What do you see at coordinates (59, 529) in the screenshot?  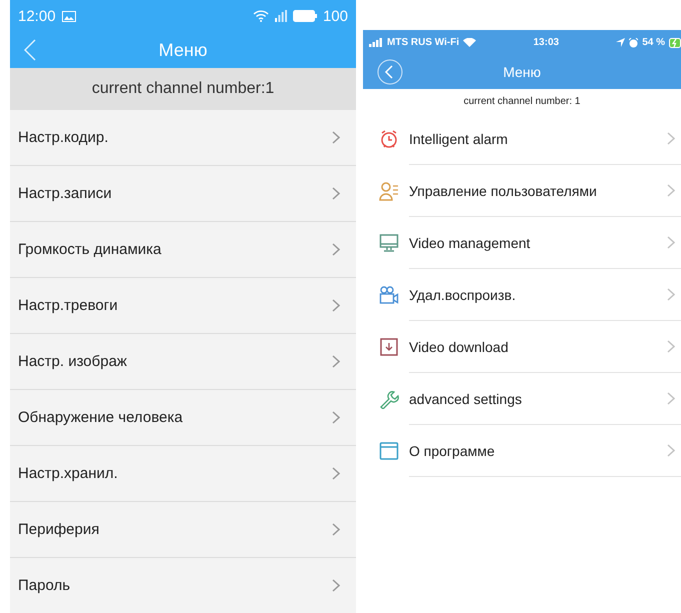 I see `menu-item-label: Периферия` at bounding box center [59, 529].